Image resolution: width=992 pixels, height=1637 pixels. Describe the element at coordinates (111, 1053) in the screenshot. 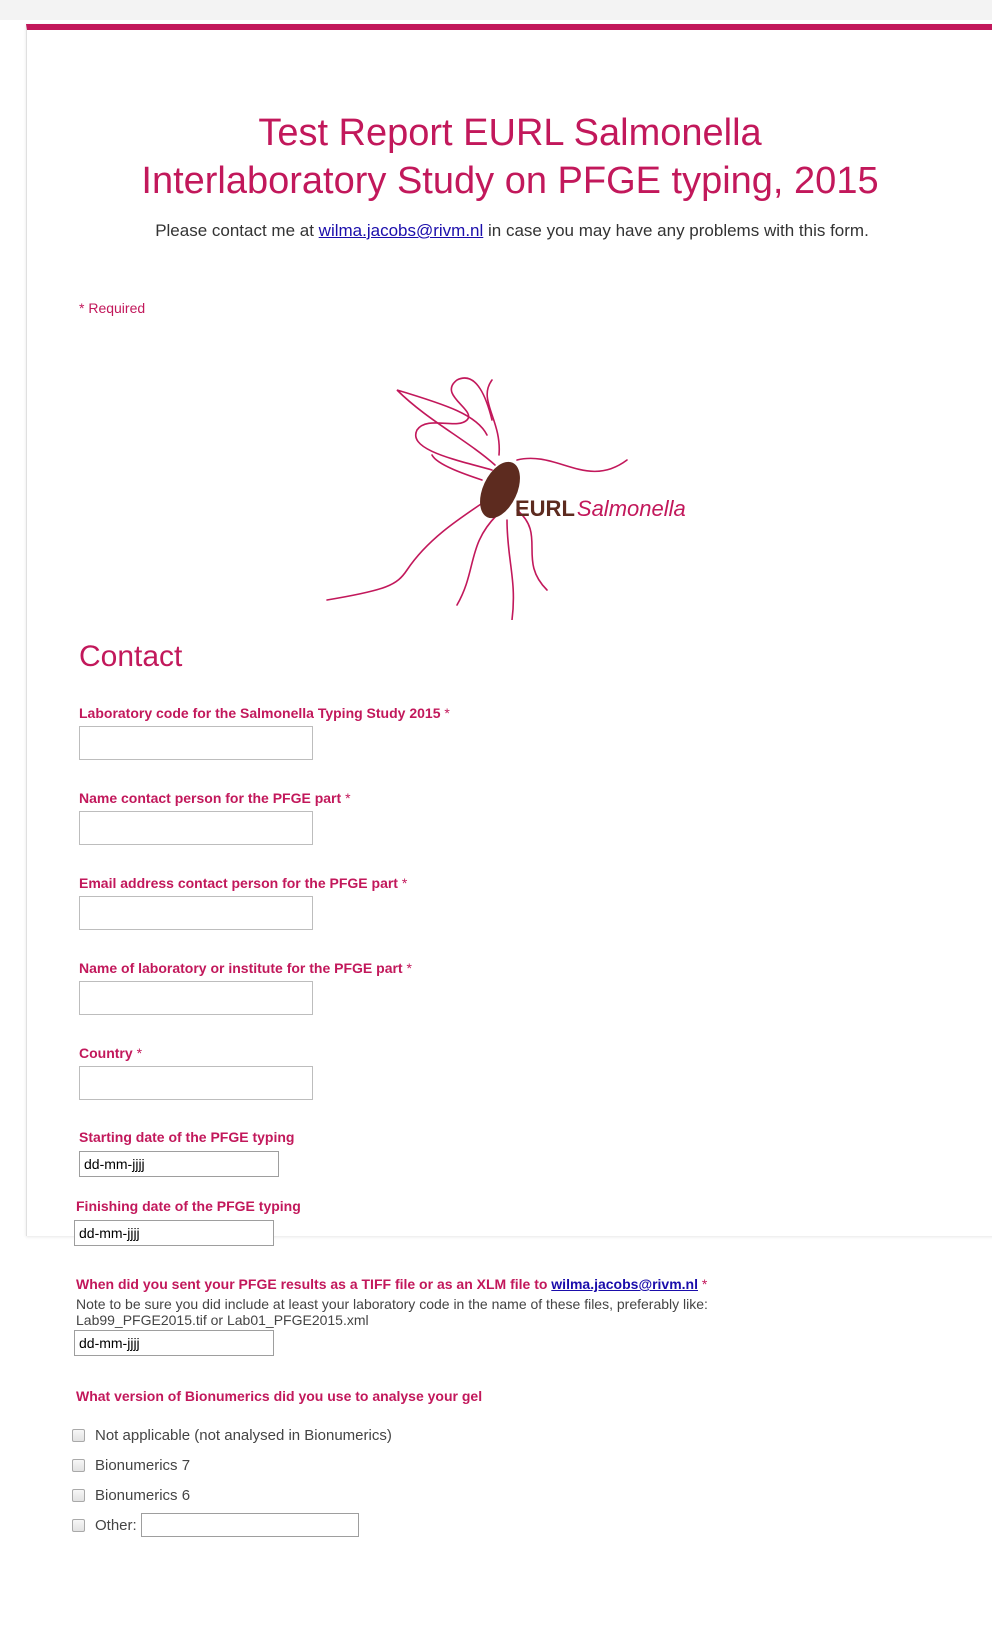

I see `question-country-label: Country *` at that location.